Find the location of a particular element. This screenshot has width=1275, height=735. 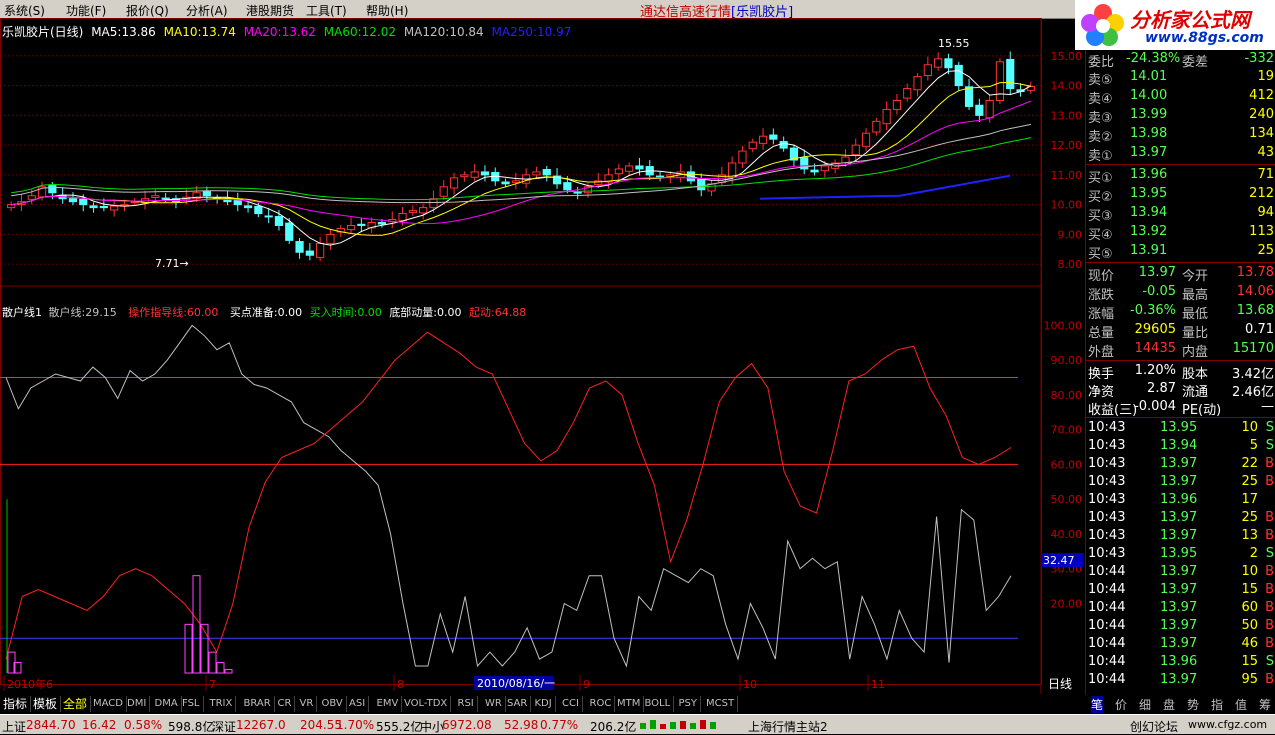

indicator-tab: MCST is located at coordinates (721, 704).